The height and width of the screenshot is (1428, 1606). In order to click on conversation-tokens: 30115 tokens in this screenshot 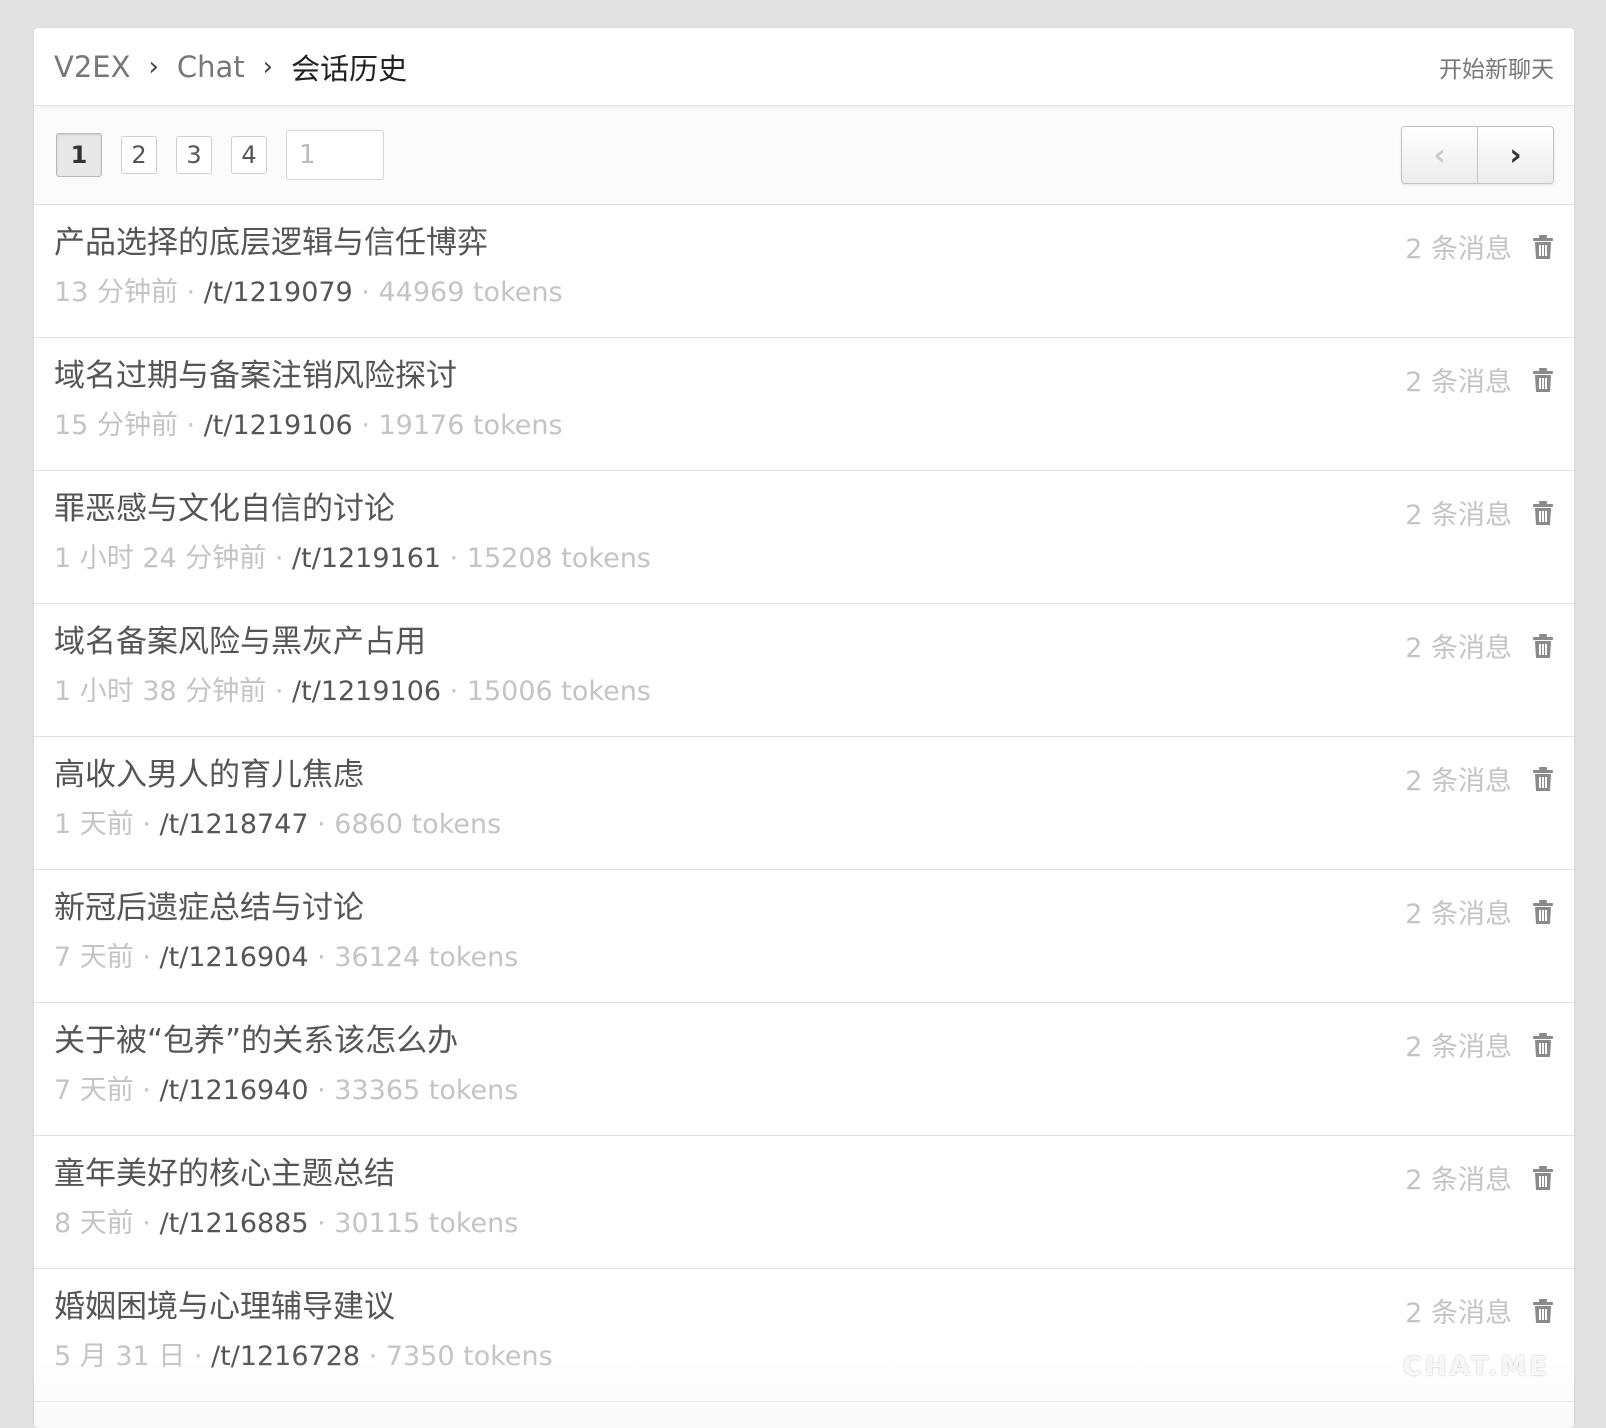, I will do `click(426, 1223)`.